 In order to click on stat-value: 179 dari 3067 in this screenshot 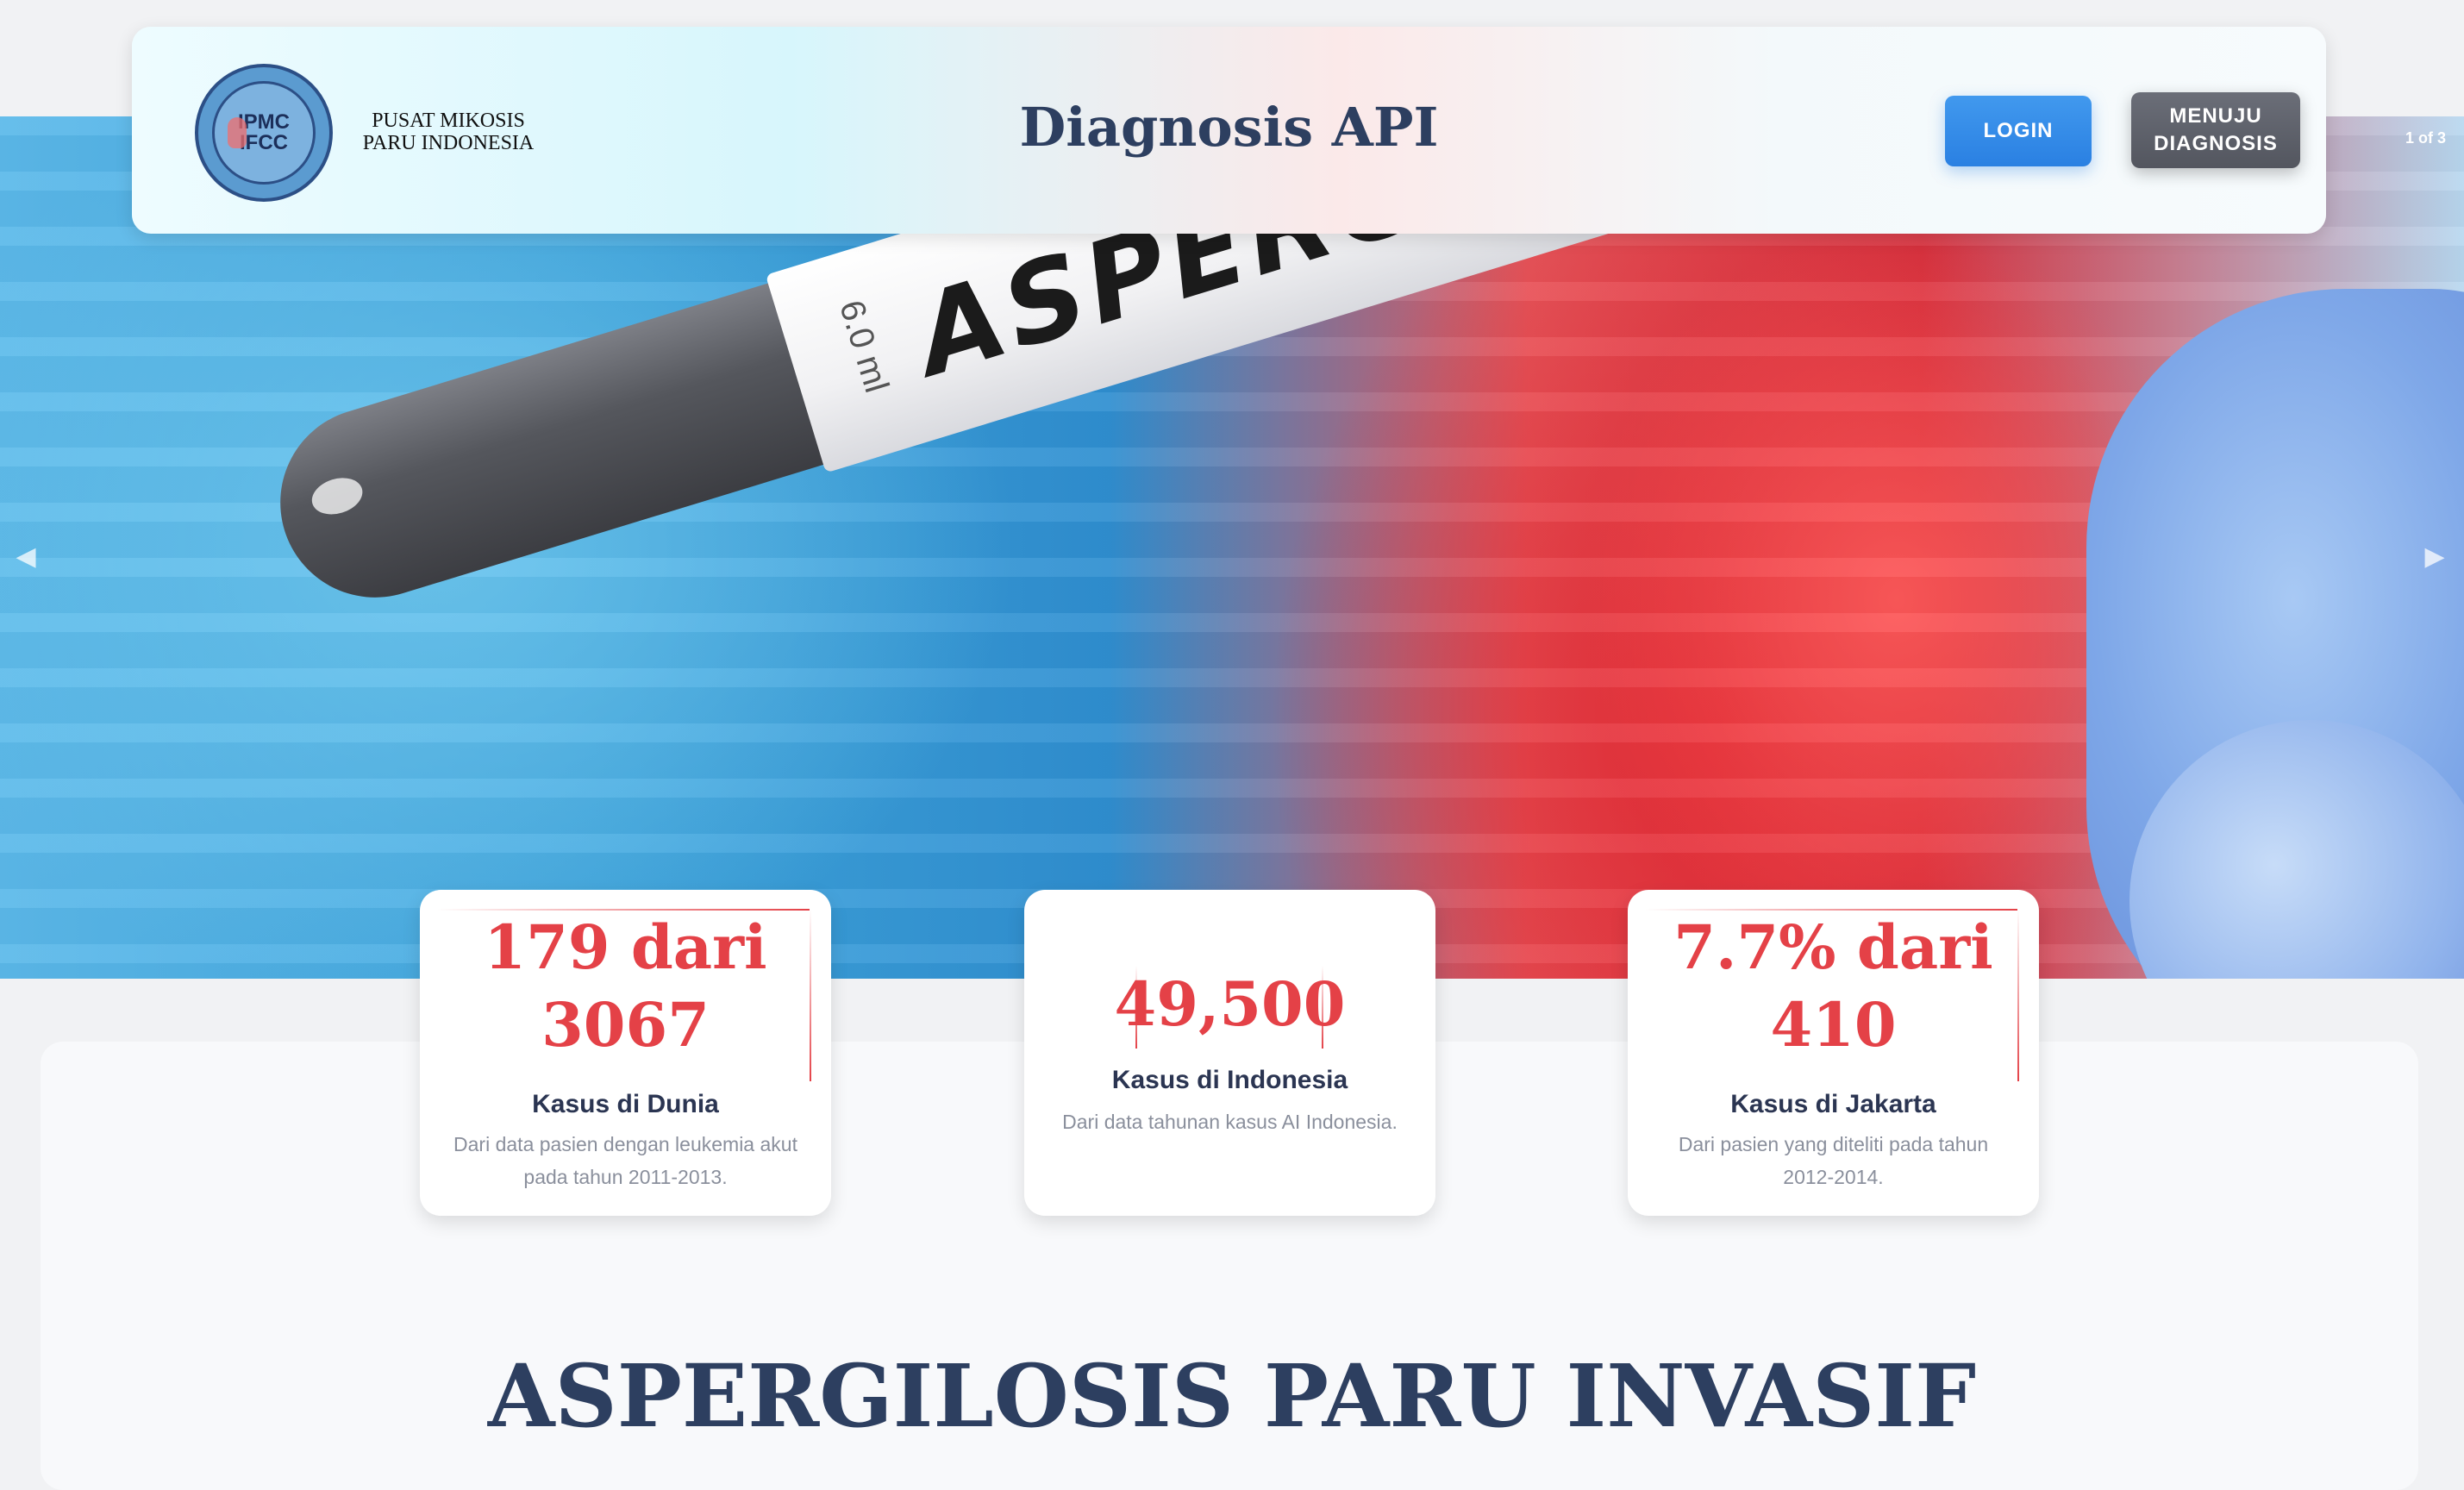, I will do `click(625, 986)`.